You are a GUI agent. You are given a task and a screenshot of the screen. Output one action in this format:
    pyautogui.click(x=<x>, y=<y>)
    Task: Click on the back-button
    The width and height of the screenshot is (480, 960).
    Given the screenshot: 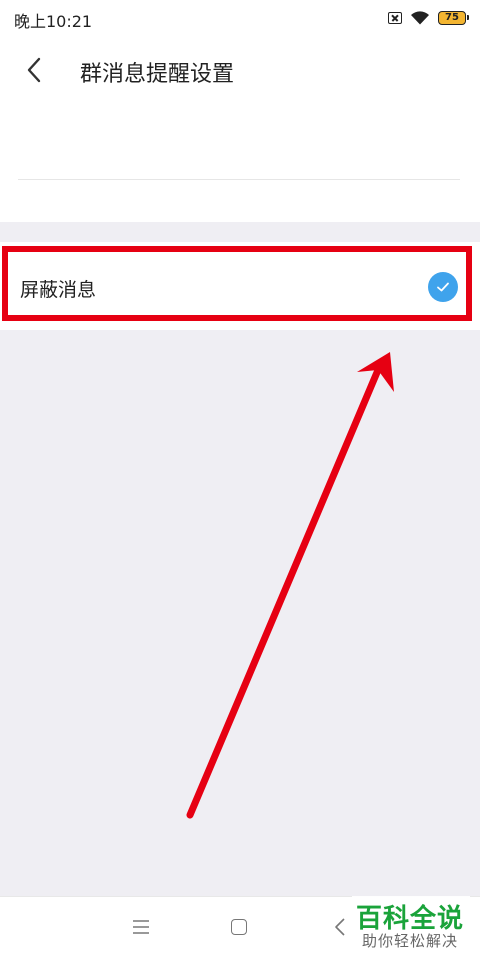 What is the action you would take?
    pyautogui.click(x=34, y=70)
    